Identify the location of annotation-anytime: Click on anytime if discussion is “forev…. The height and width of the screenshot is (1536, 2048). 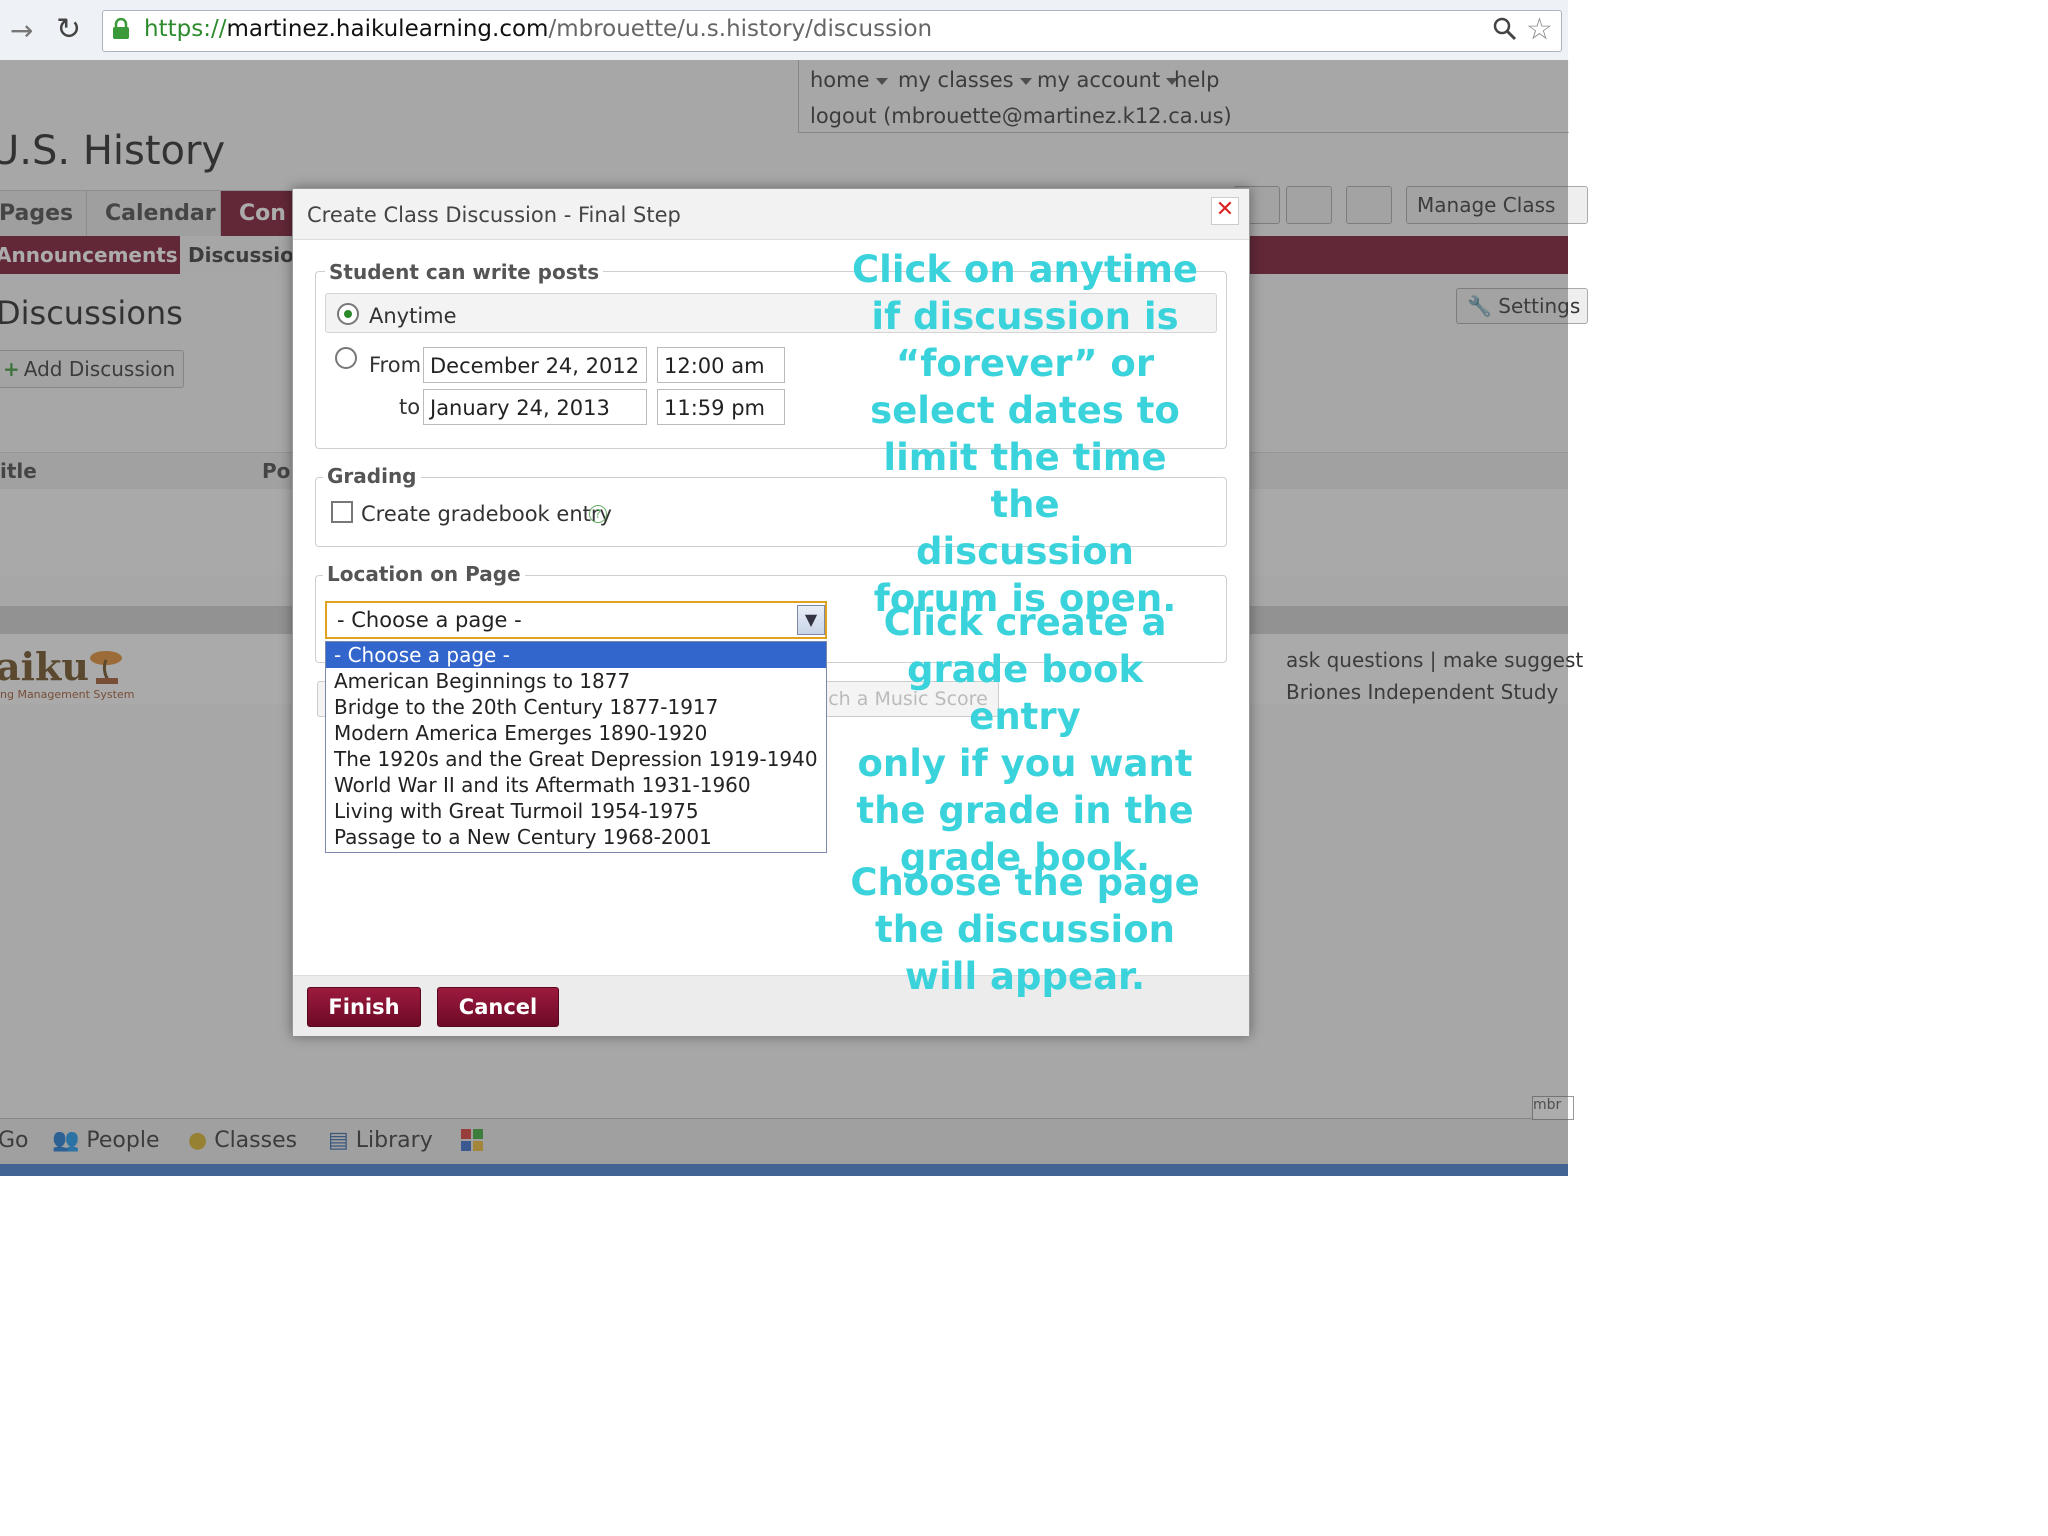
(1025, 434).